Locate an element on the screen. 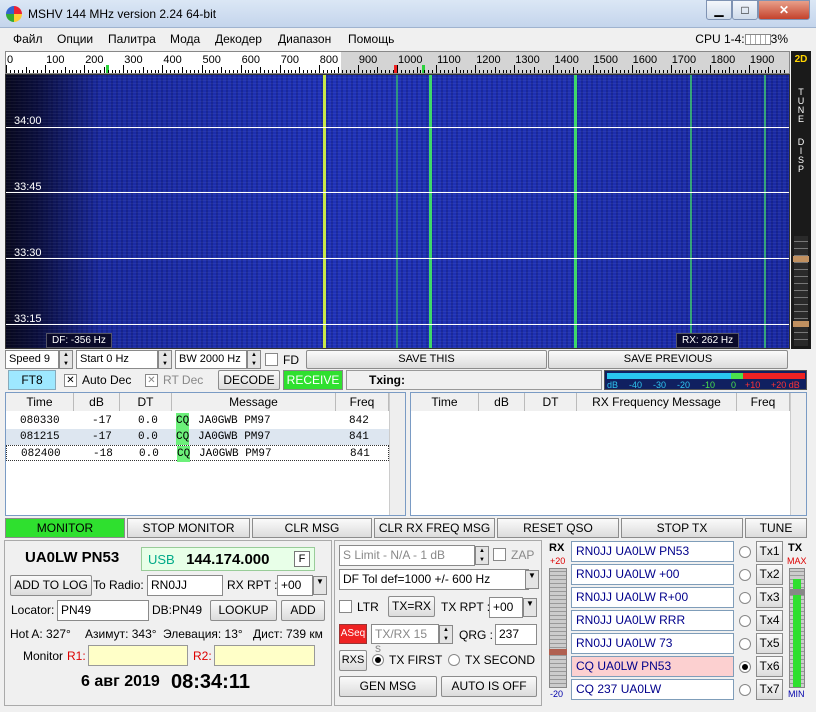  auto-off-button: AUTO IS OFF is located at coordinates (489, 686).